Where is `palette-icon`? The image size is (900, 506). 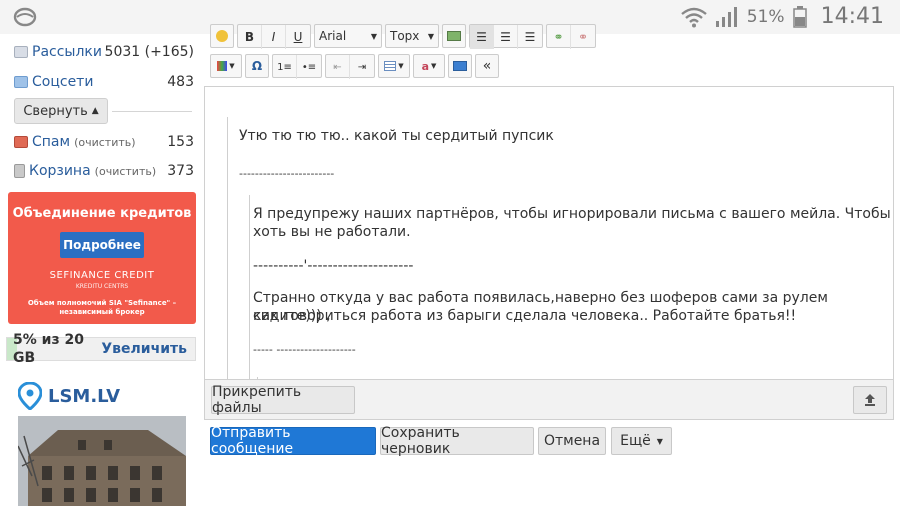 palette-icon is located at coordinates (222, 66).